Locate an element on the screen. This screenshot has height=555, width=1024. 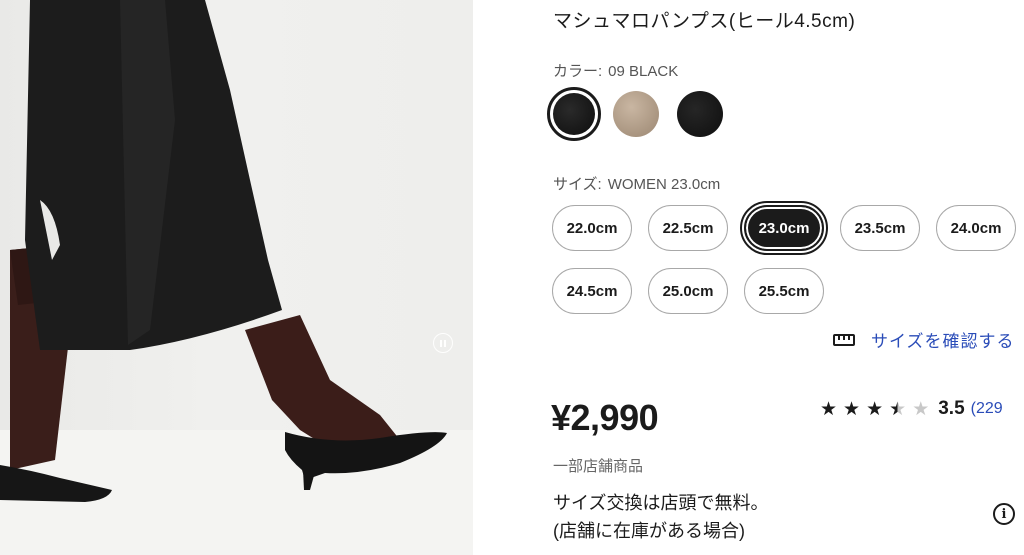
size-option-22-0: 22.0cm is located at coordinates (592, 228).